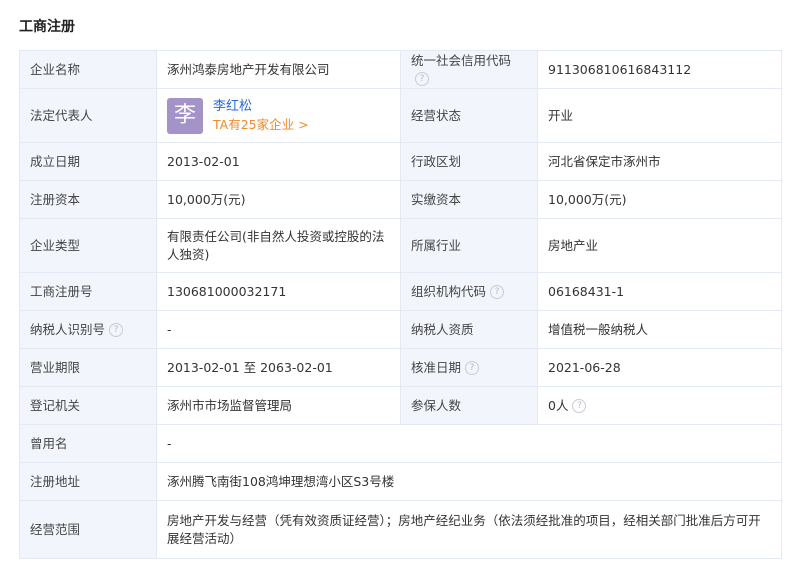 The height and width of the screenshot is (578, 800). I want to click on company-name-label: 企业名称, so click(88, 69).